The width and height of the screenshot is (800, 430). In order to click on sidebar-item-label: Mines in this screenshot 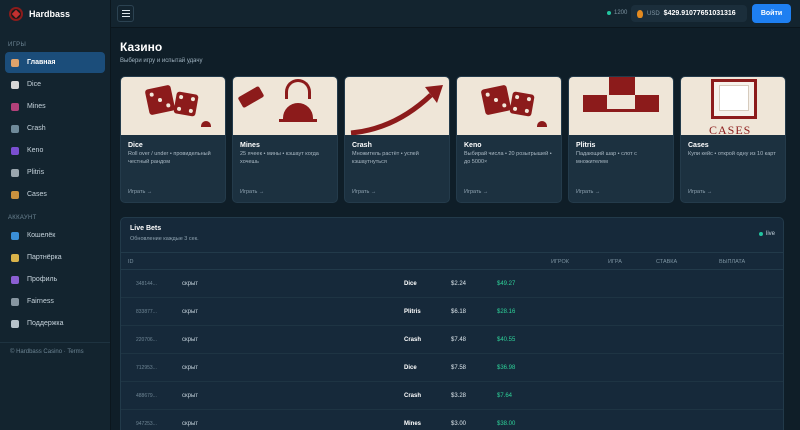, I will do `click(36, 106)`.